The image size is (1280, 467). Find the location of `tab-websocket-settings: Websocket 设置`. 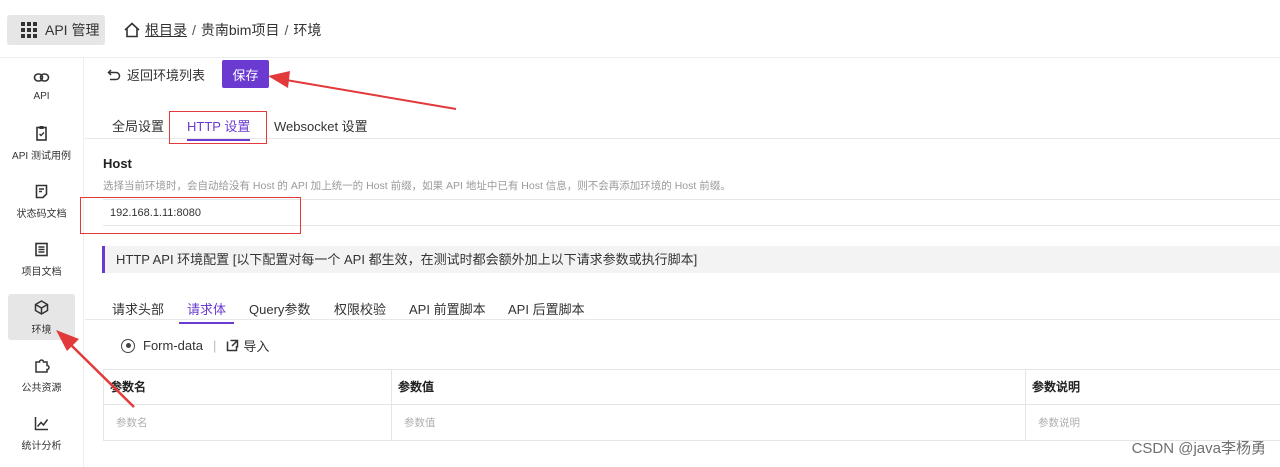

tab-websocket-settings: Websocket 设置 is located at coordinates (321, 125).